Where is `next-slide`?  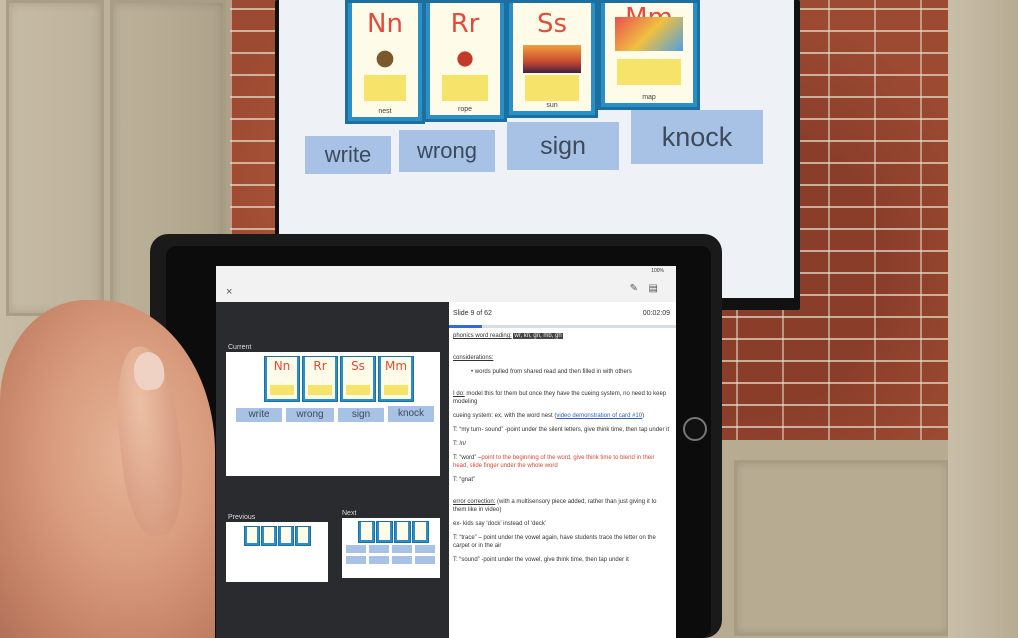
next-slide is located at coordinates (391, 548).